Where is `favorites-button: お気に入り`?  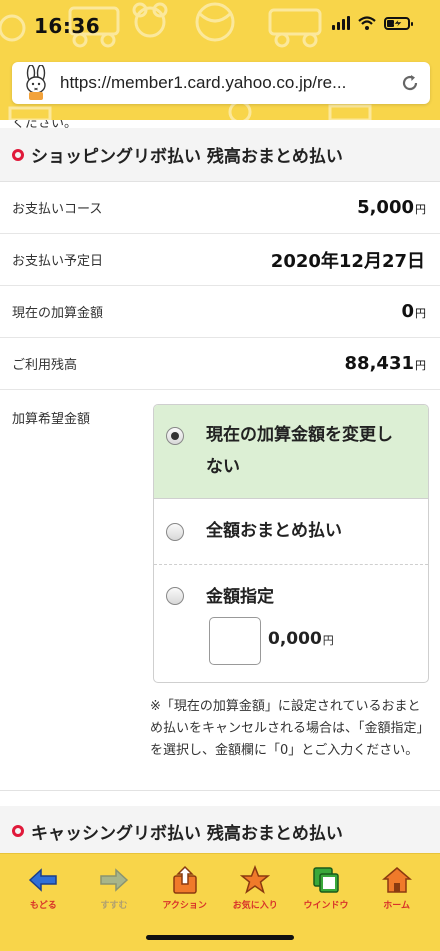
favorites-button: お気に入り is located at coordinates (255, 887).